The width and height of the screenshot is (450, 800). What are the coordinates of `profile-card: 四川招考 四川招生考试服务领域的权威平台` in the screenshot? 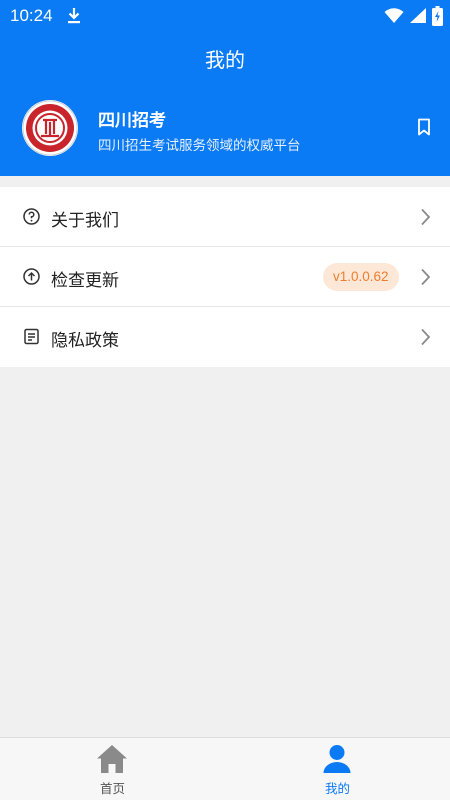 It's located at (225, 130).